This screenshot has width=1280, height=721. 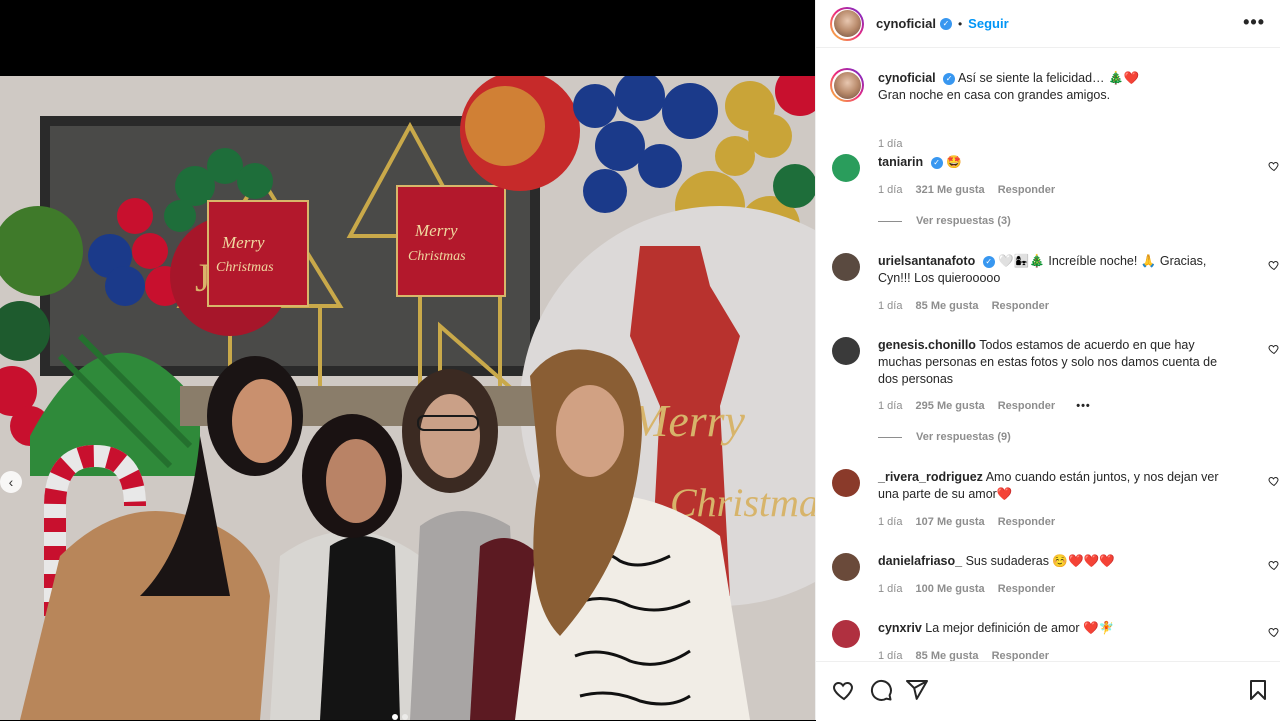 I want to click on comment-icon, so click(x=881, y=690).